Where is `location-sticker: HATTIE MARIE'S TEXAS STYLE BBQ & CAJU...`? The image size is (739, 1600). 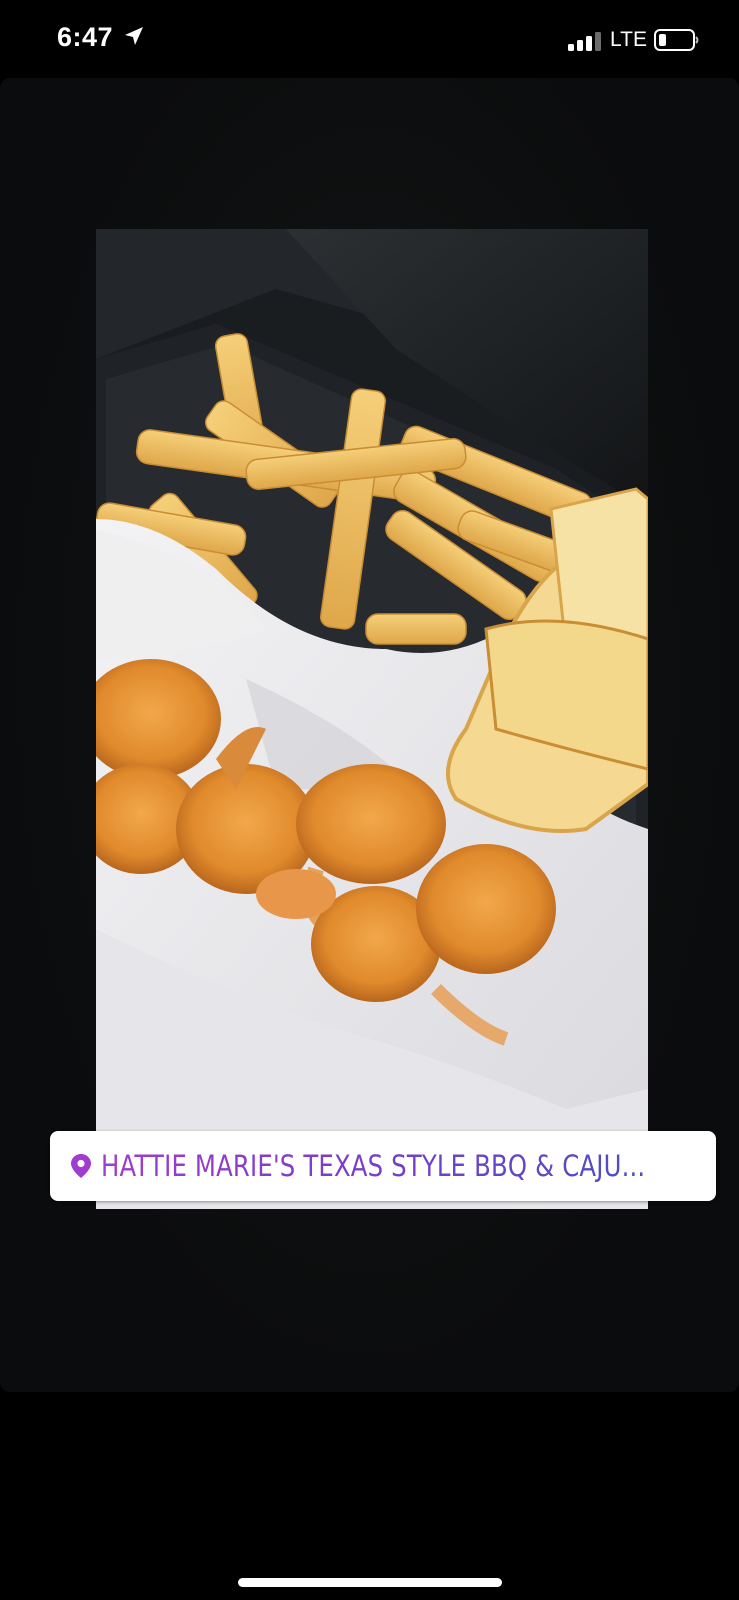
location-sticker: HATTIE MARIE'S TEXAS STYLE BBQ & CAJU... is located at coordinates (383, 1166).